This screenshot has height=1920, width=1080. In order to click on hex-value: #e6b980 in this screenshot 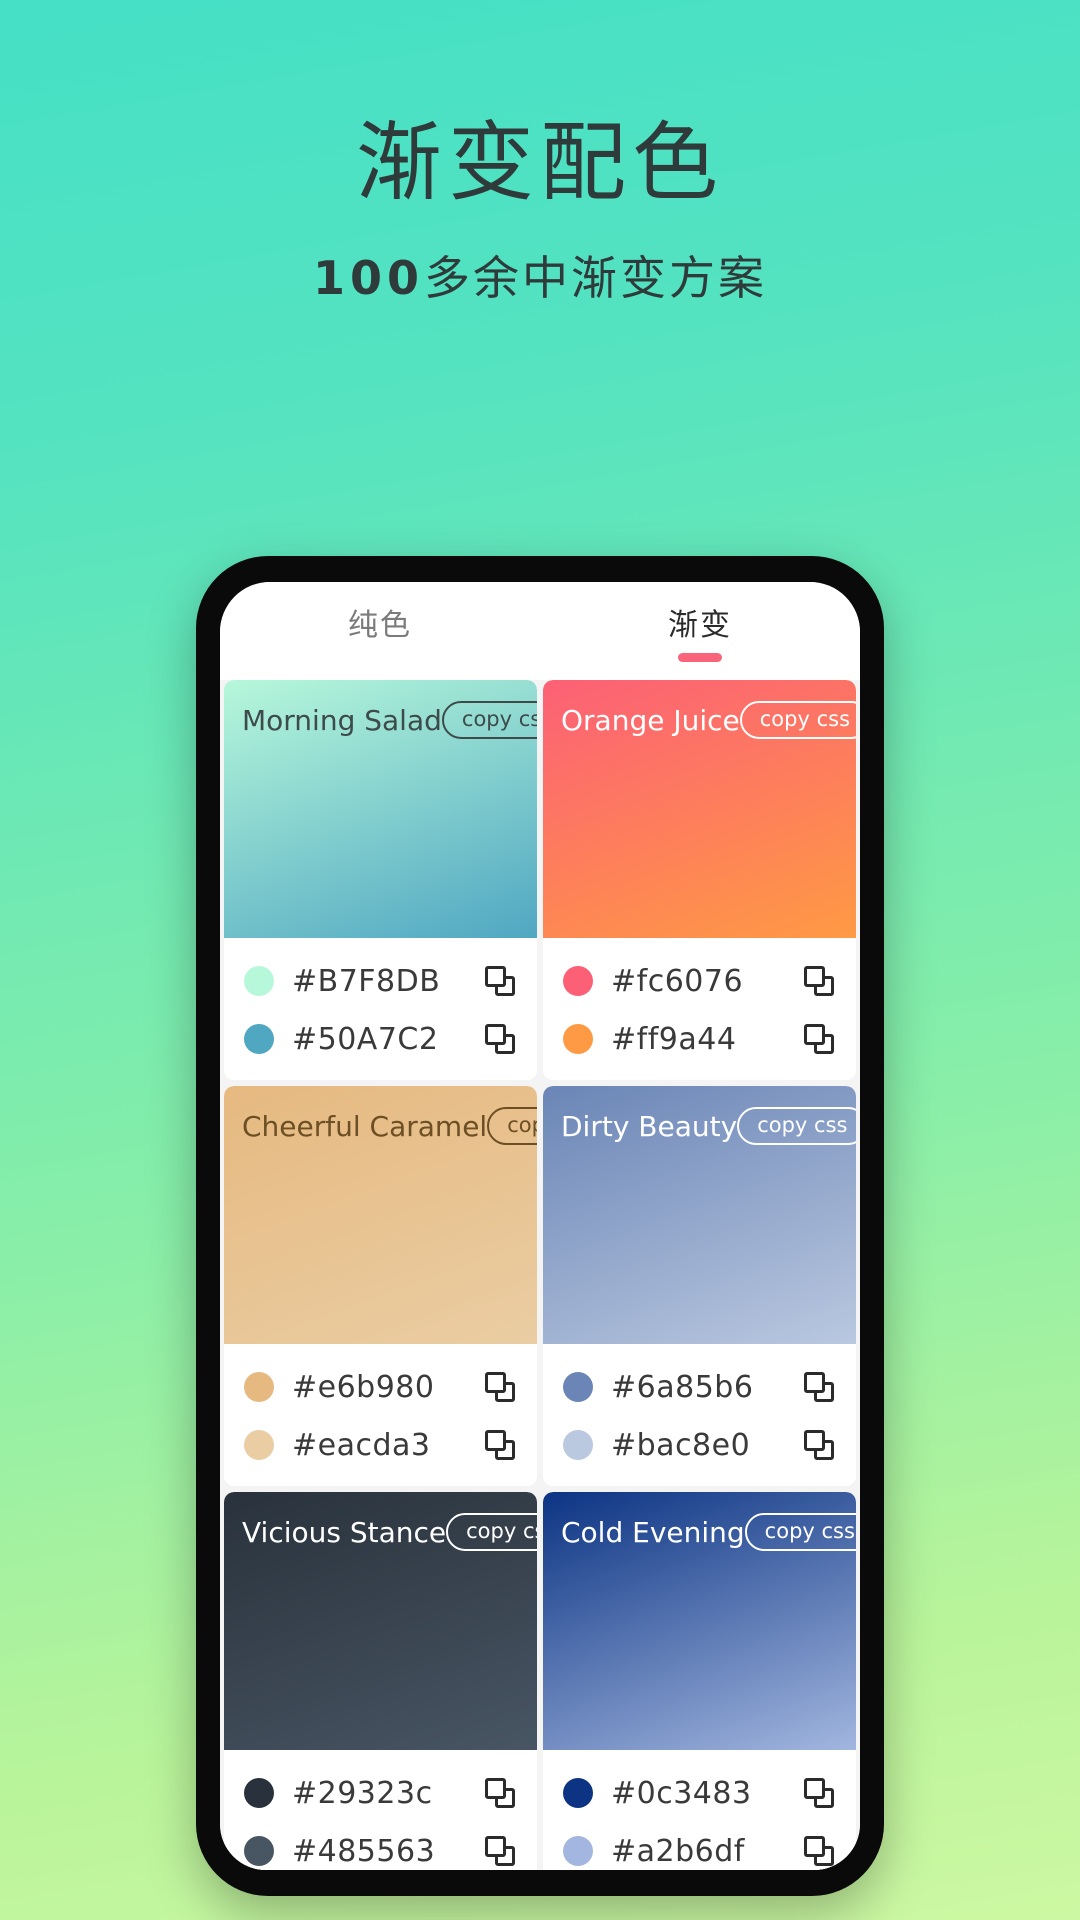, I will do `click(363, 1387)`.